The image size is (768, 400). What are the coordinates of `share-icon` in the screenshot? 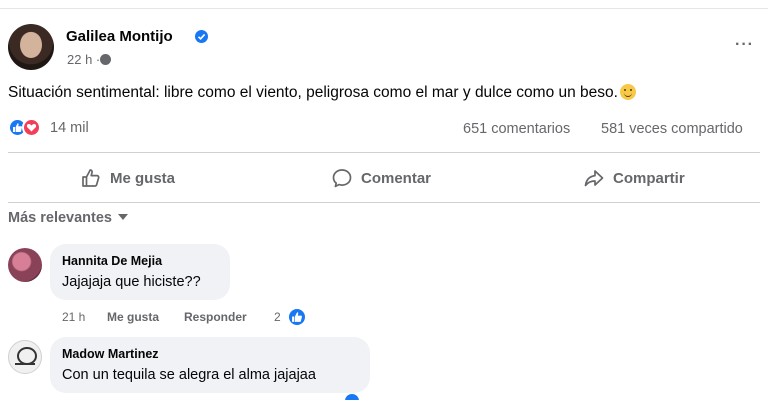 It's located at (594, 178).